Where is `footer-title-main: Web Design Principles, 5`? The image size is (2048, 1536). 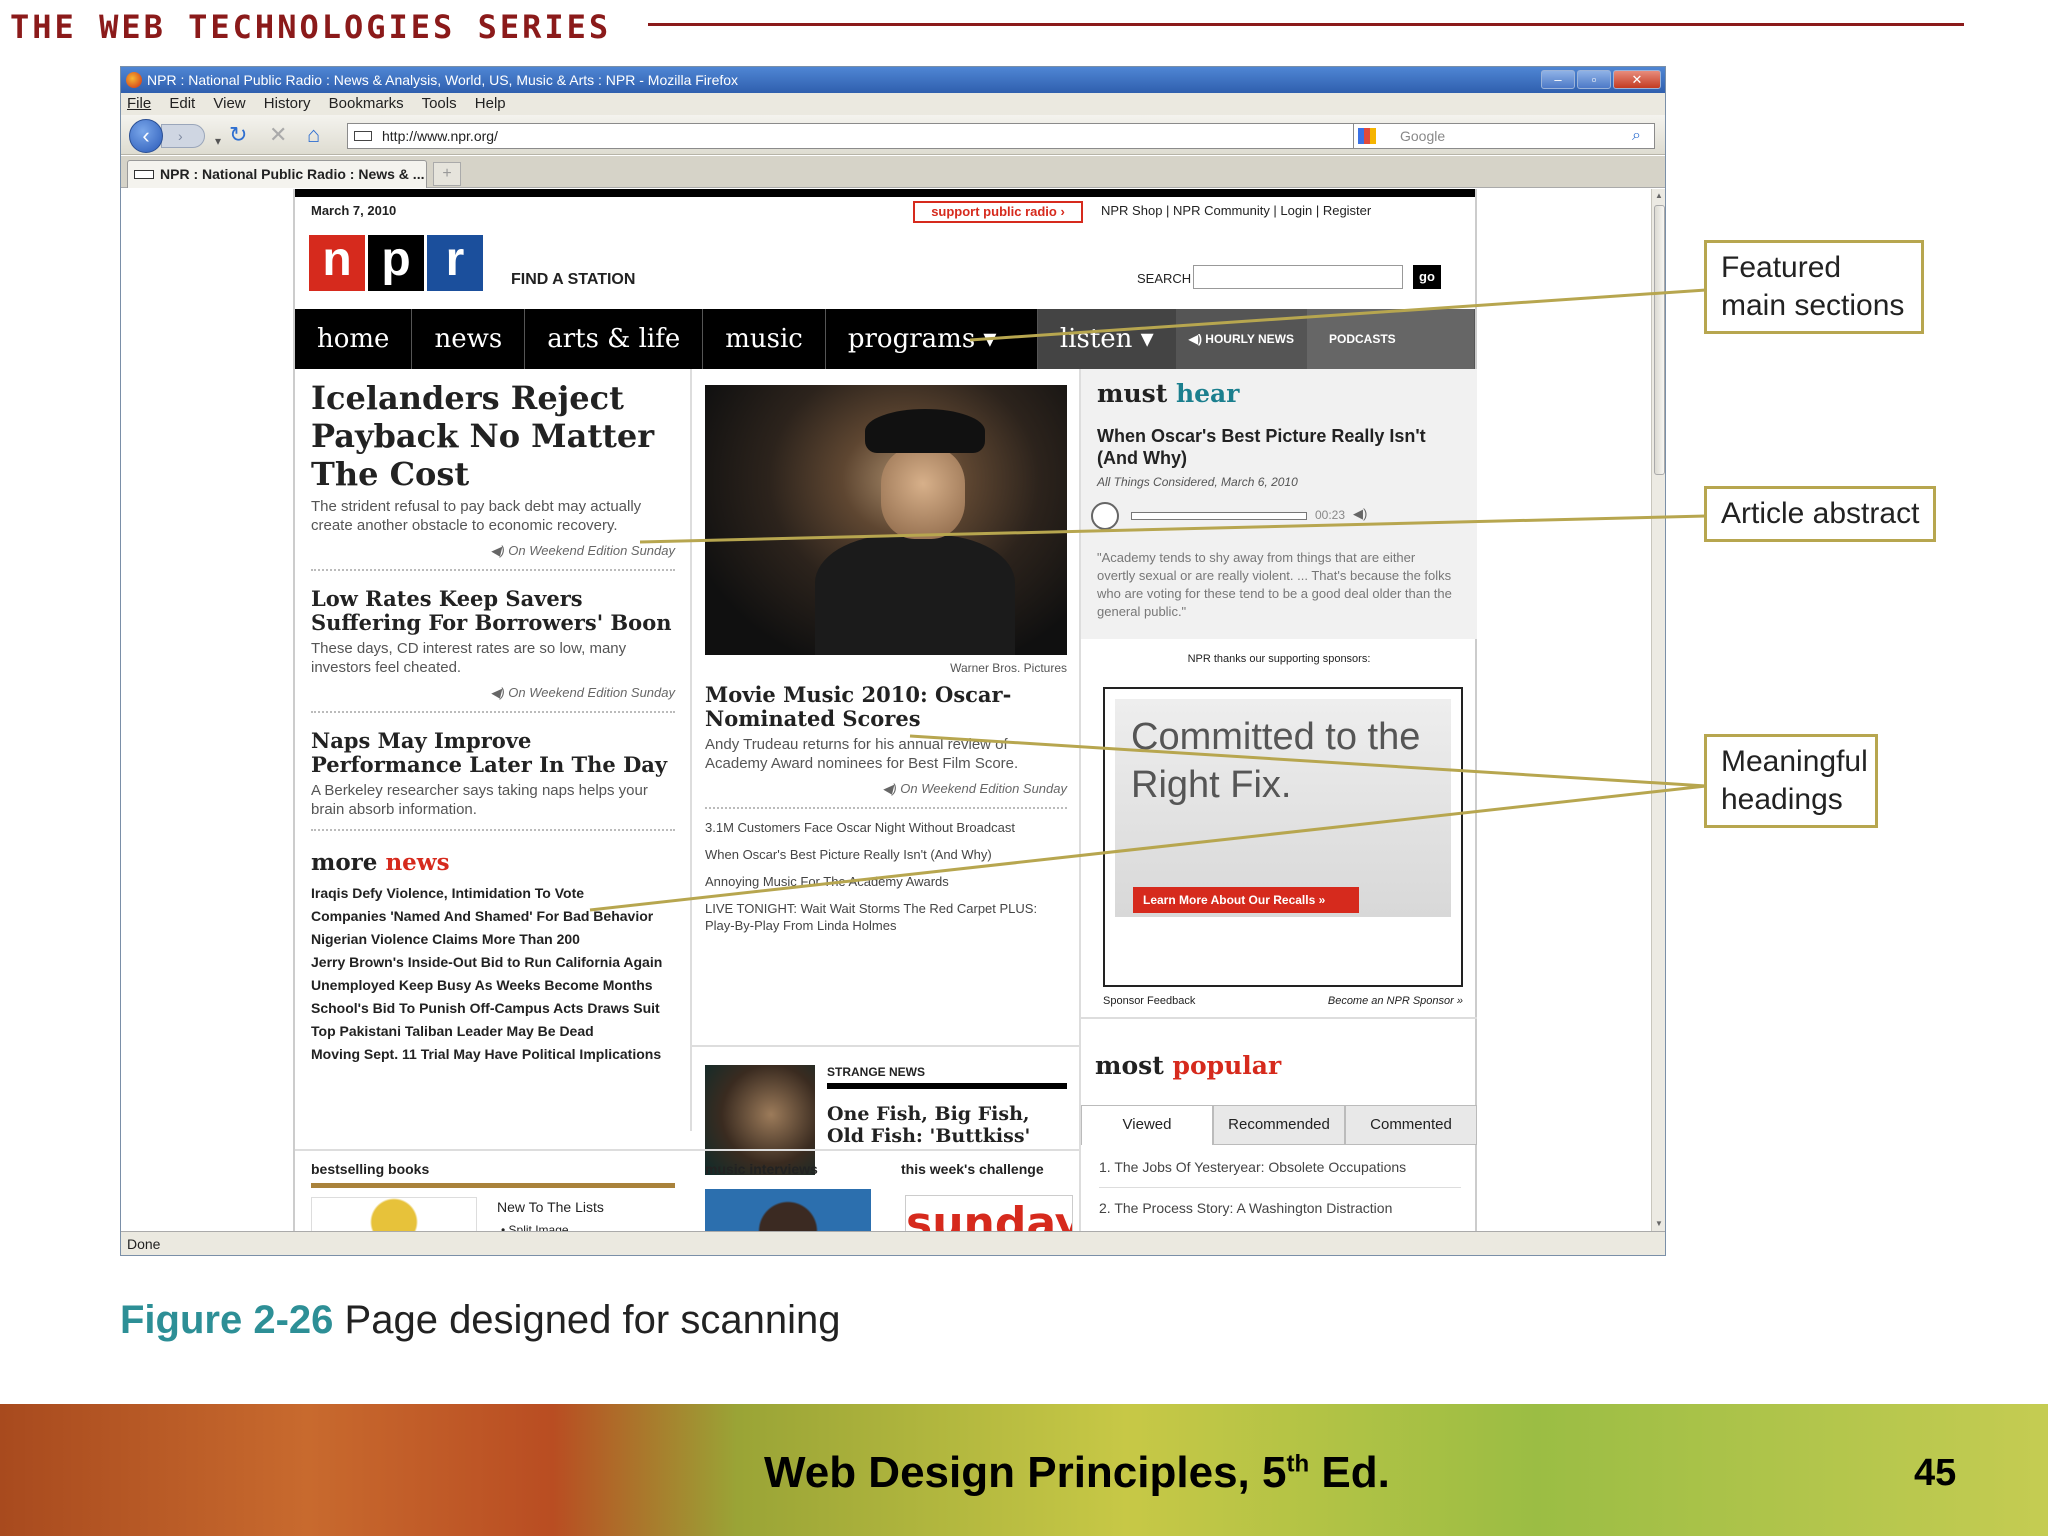 footer-title-main: Web Design Principles, 5 is located at coordinates (1025, 1472).